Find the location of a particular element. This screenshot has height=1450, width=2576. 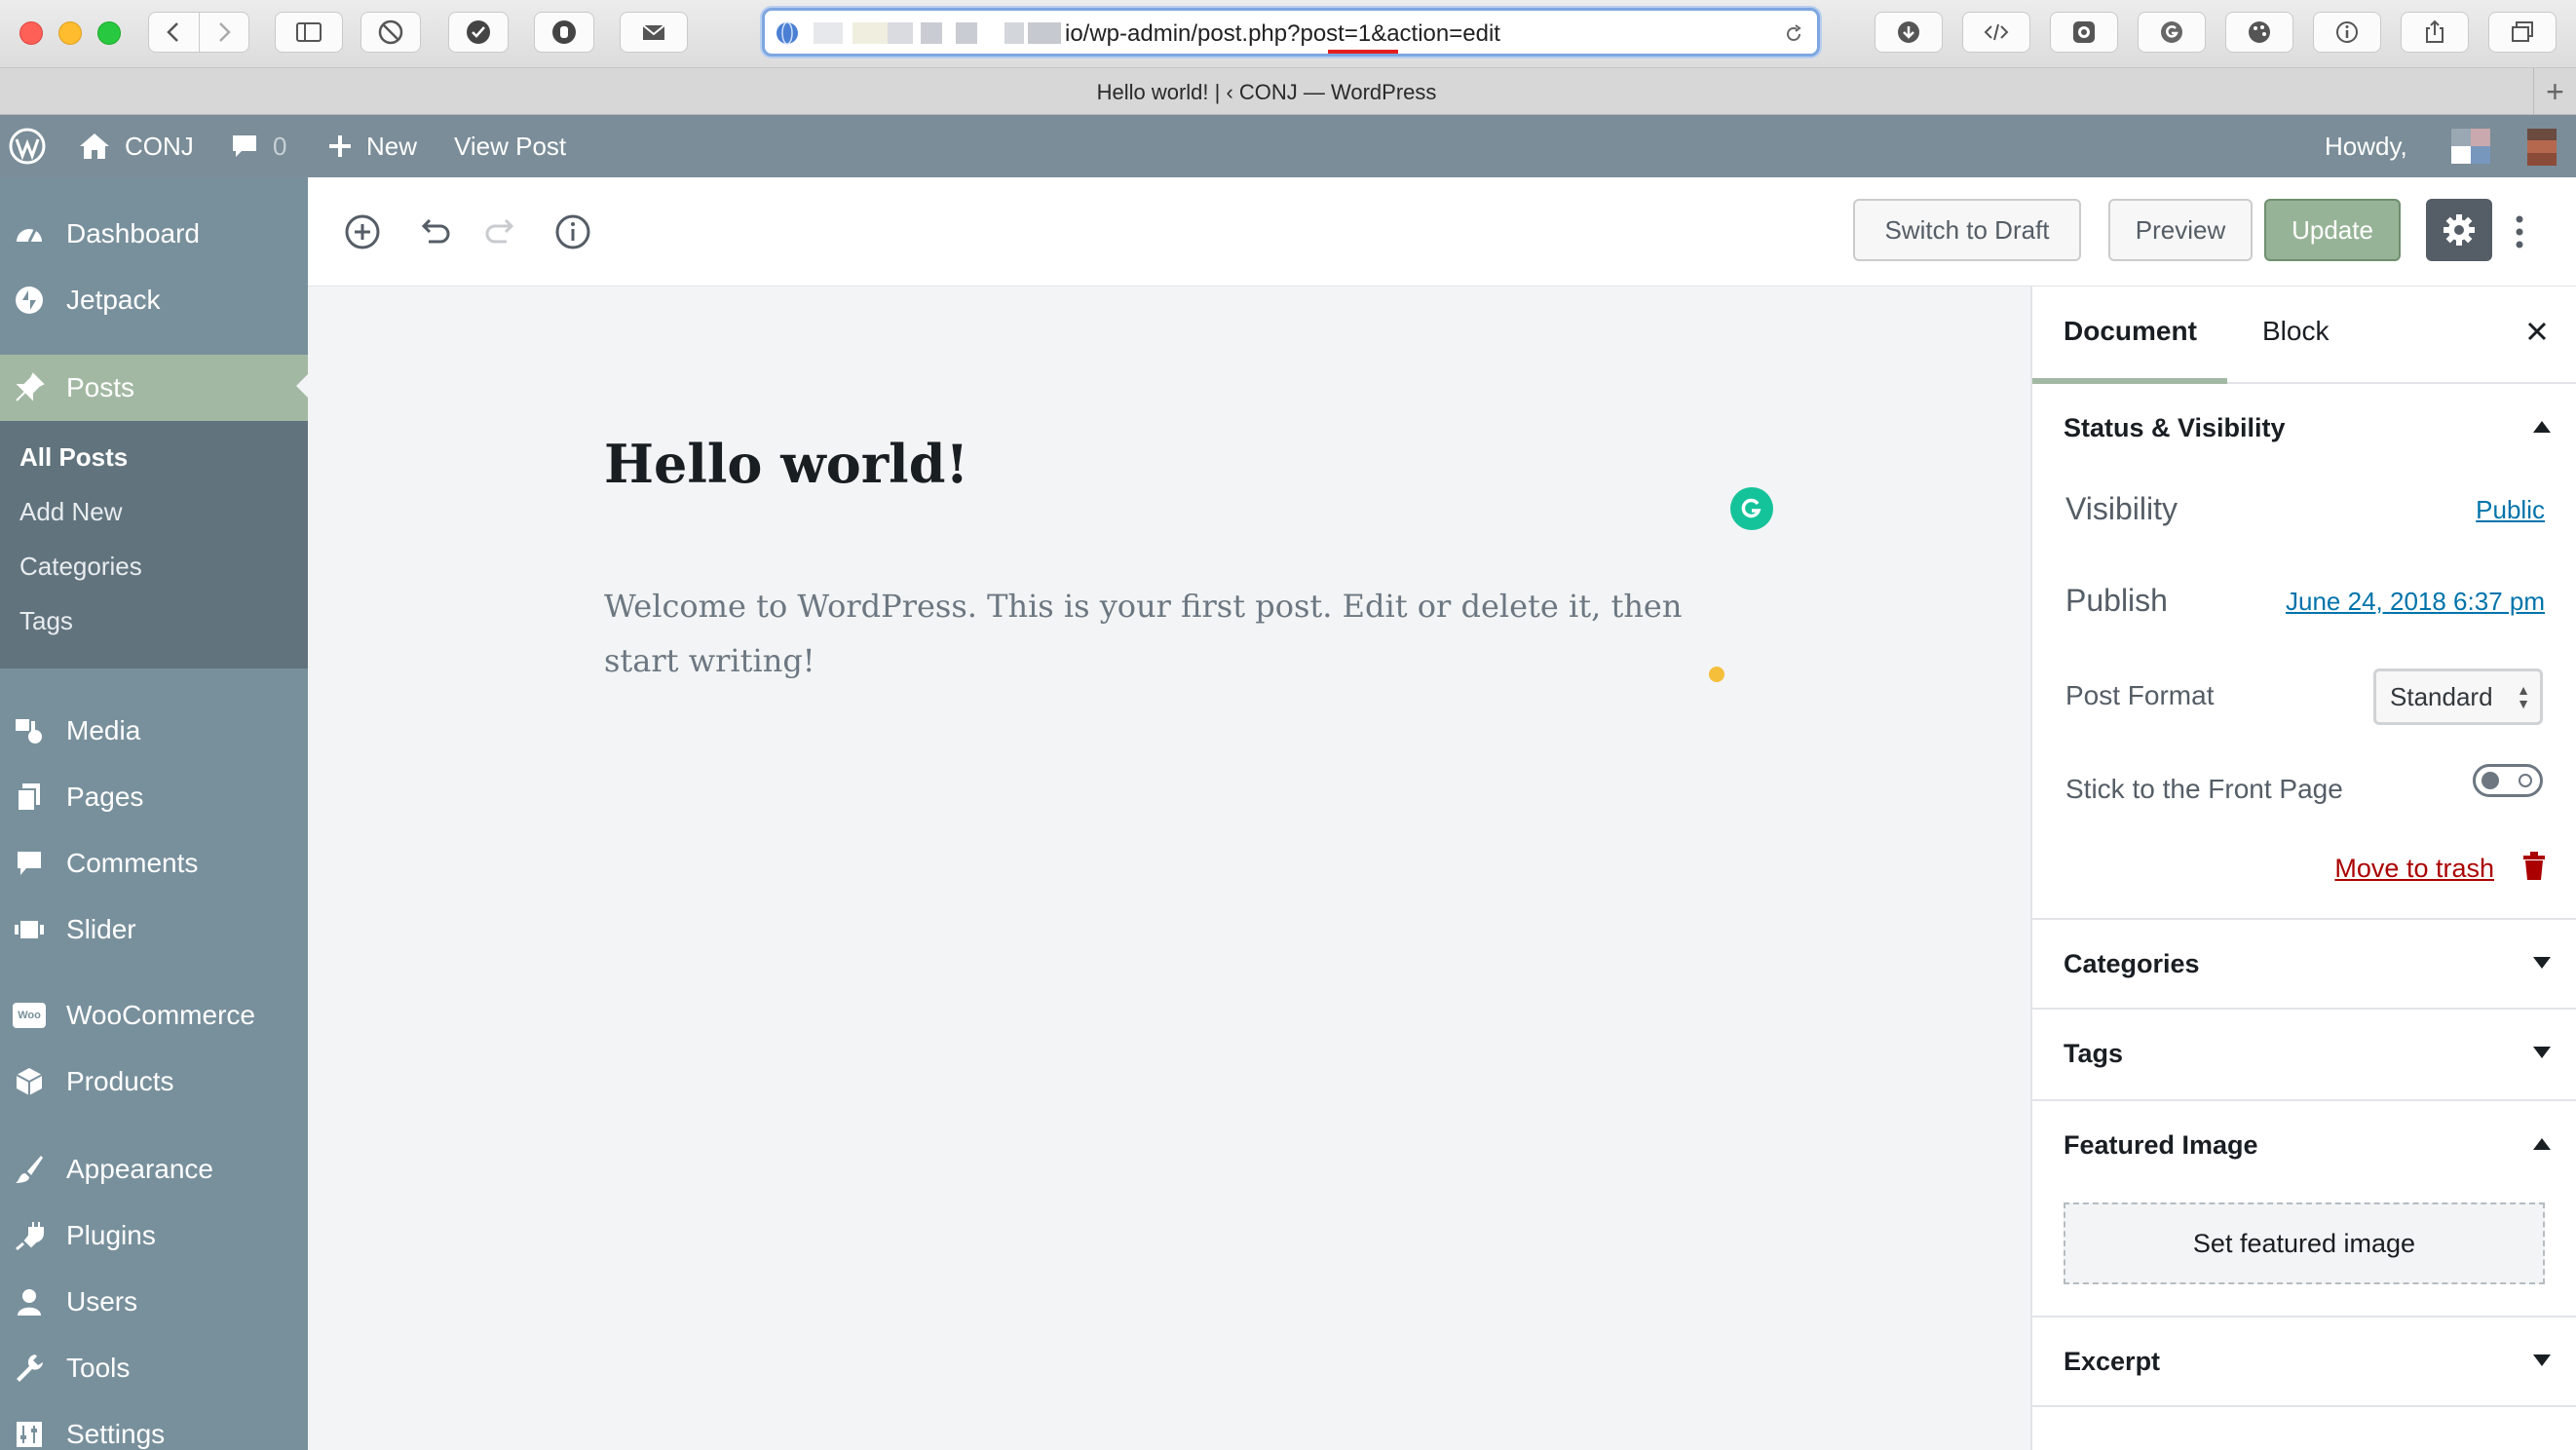

trash-icon is located at coordinates (2534, 869).